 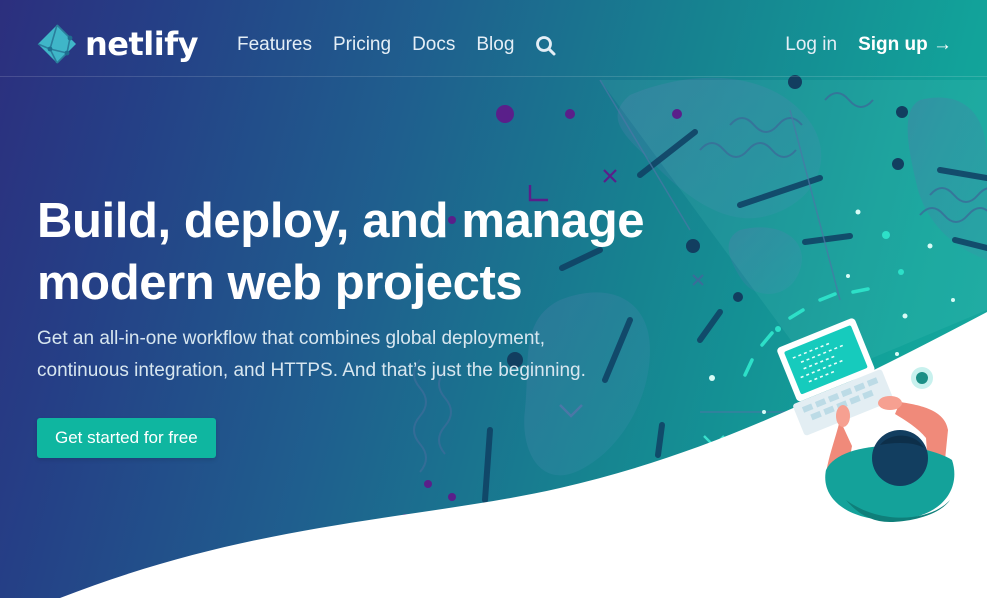 I want to click on search-button, so click(x=546, y=46).